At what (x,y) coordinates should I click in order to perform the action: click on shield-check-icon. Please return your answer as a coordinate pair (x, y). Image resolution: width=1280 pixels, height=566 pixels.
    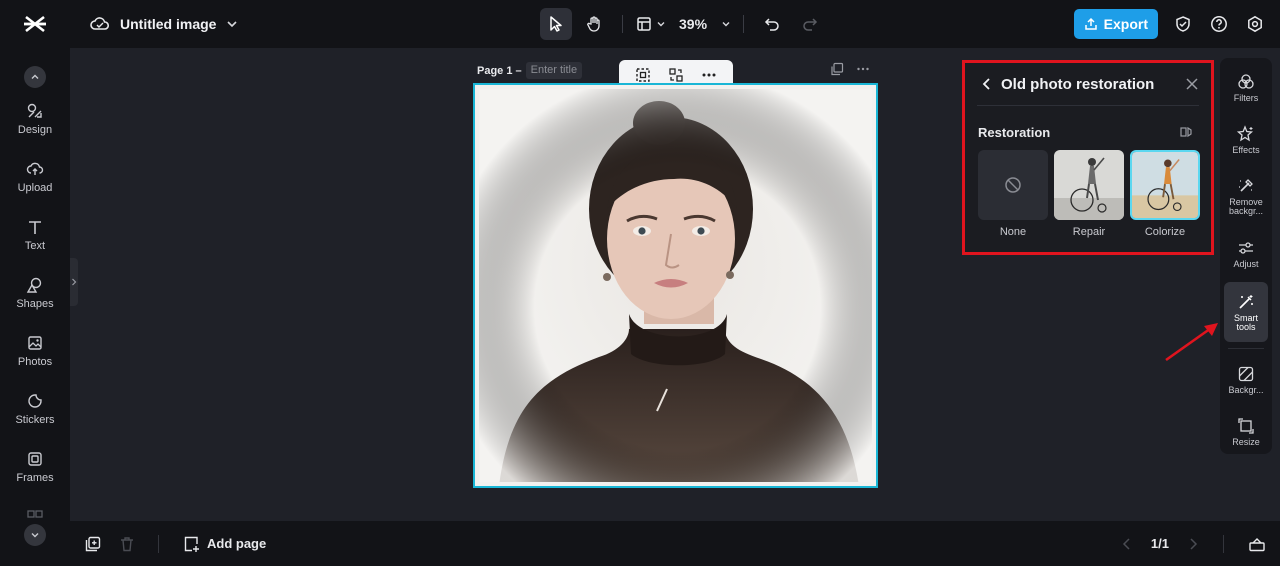
    Looking at the image, I should click on (1183, 24).